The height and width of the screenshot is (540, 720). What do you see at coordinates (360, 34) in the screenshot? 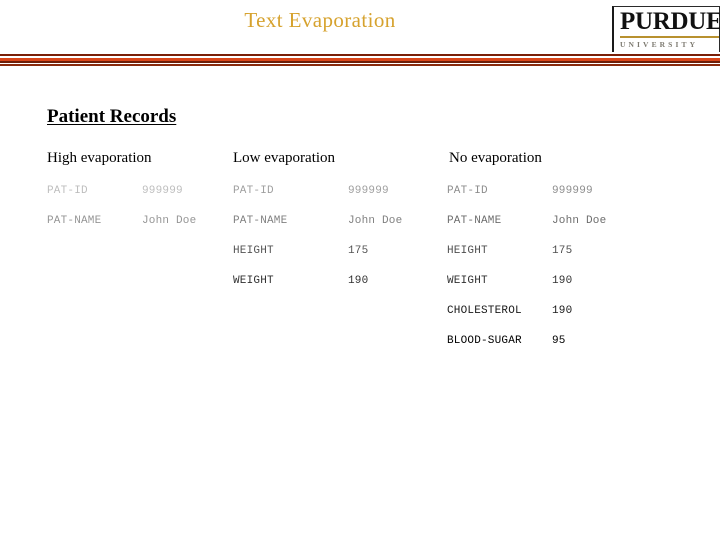
I see `slide-header: Text Evaporation PURDUE UNIVERSITY` at bounding box center [360, 34].